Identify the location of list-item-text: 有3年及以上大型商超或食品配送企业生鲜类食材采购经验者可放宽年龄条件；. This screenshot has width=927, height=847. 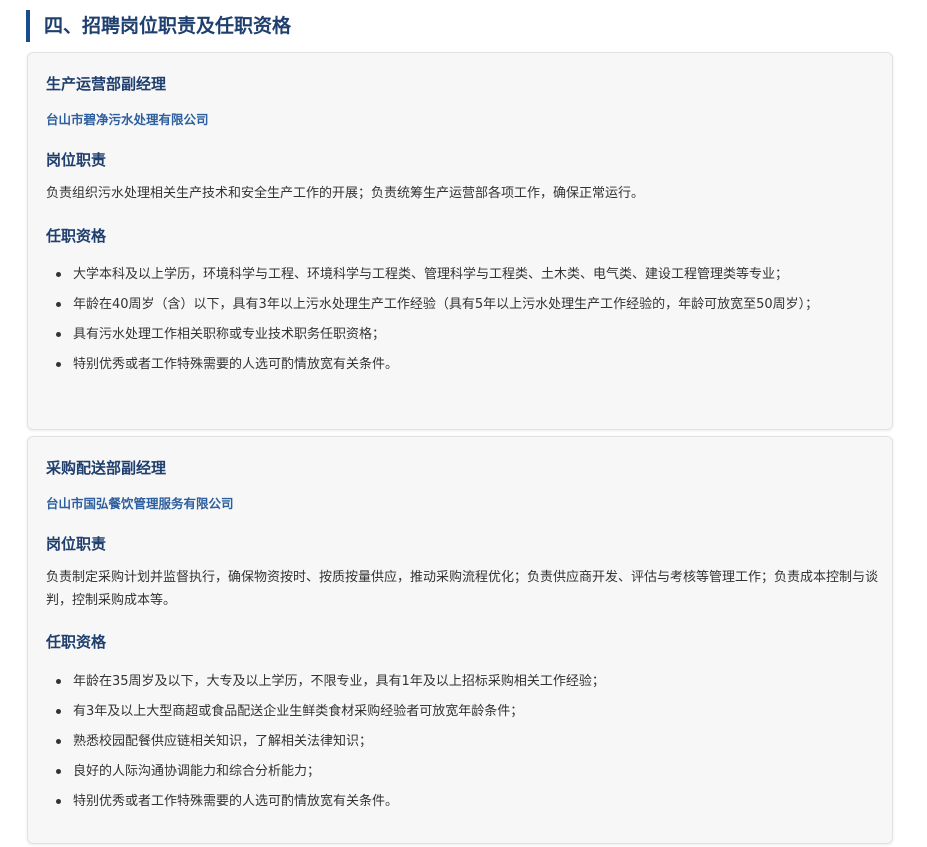
(298, 711).